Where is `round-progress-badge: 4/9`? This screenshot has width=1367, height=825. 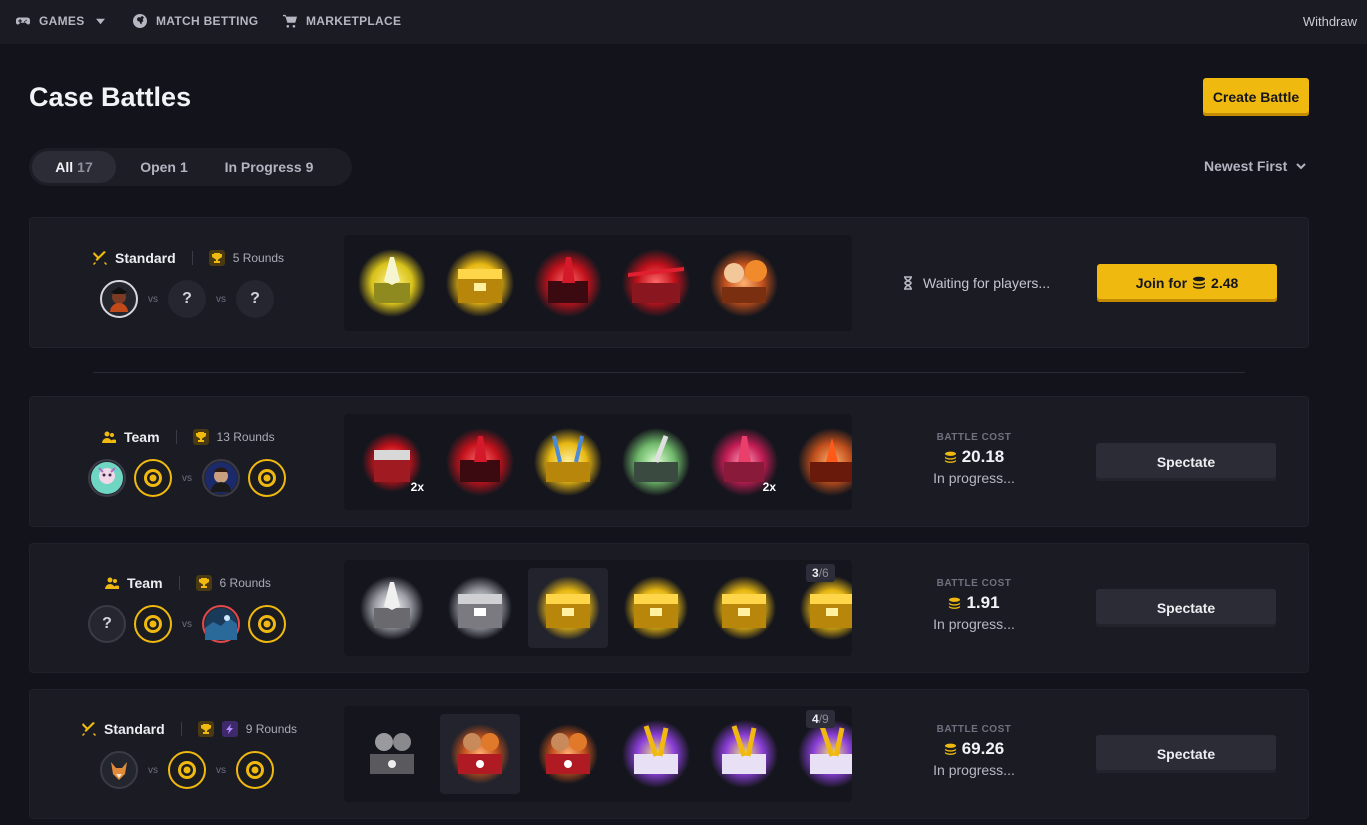 round-progress-badge: 4/9 is located at coordinates (820, 719).